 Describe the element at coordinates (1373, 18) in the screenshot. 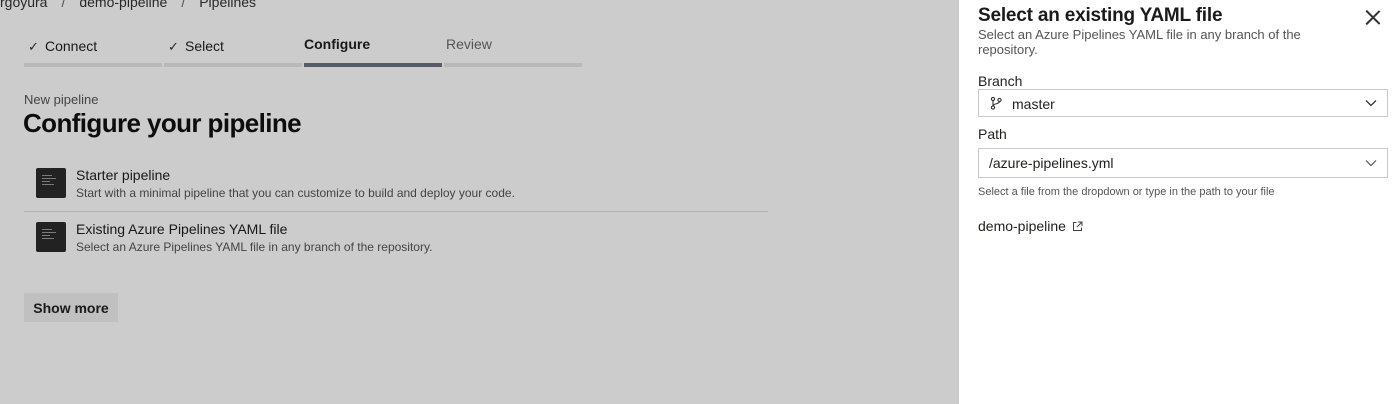

I see `close-icon` at that location.